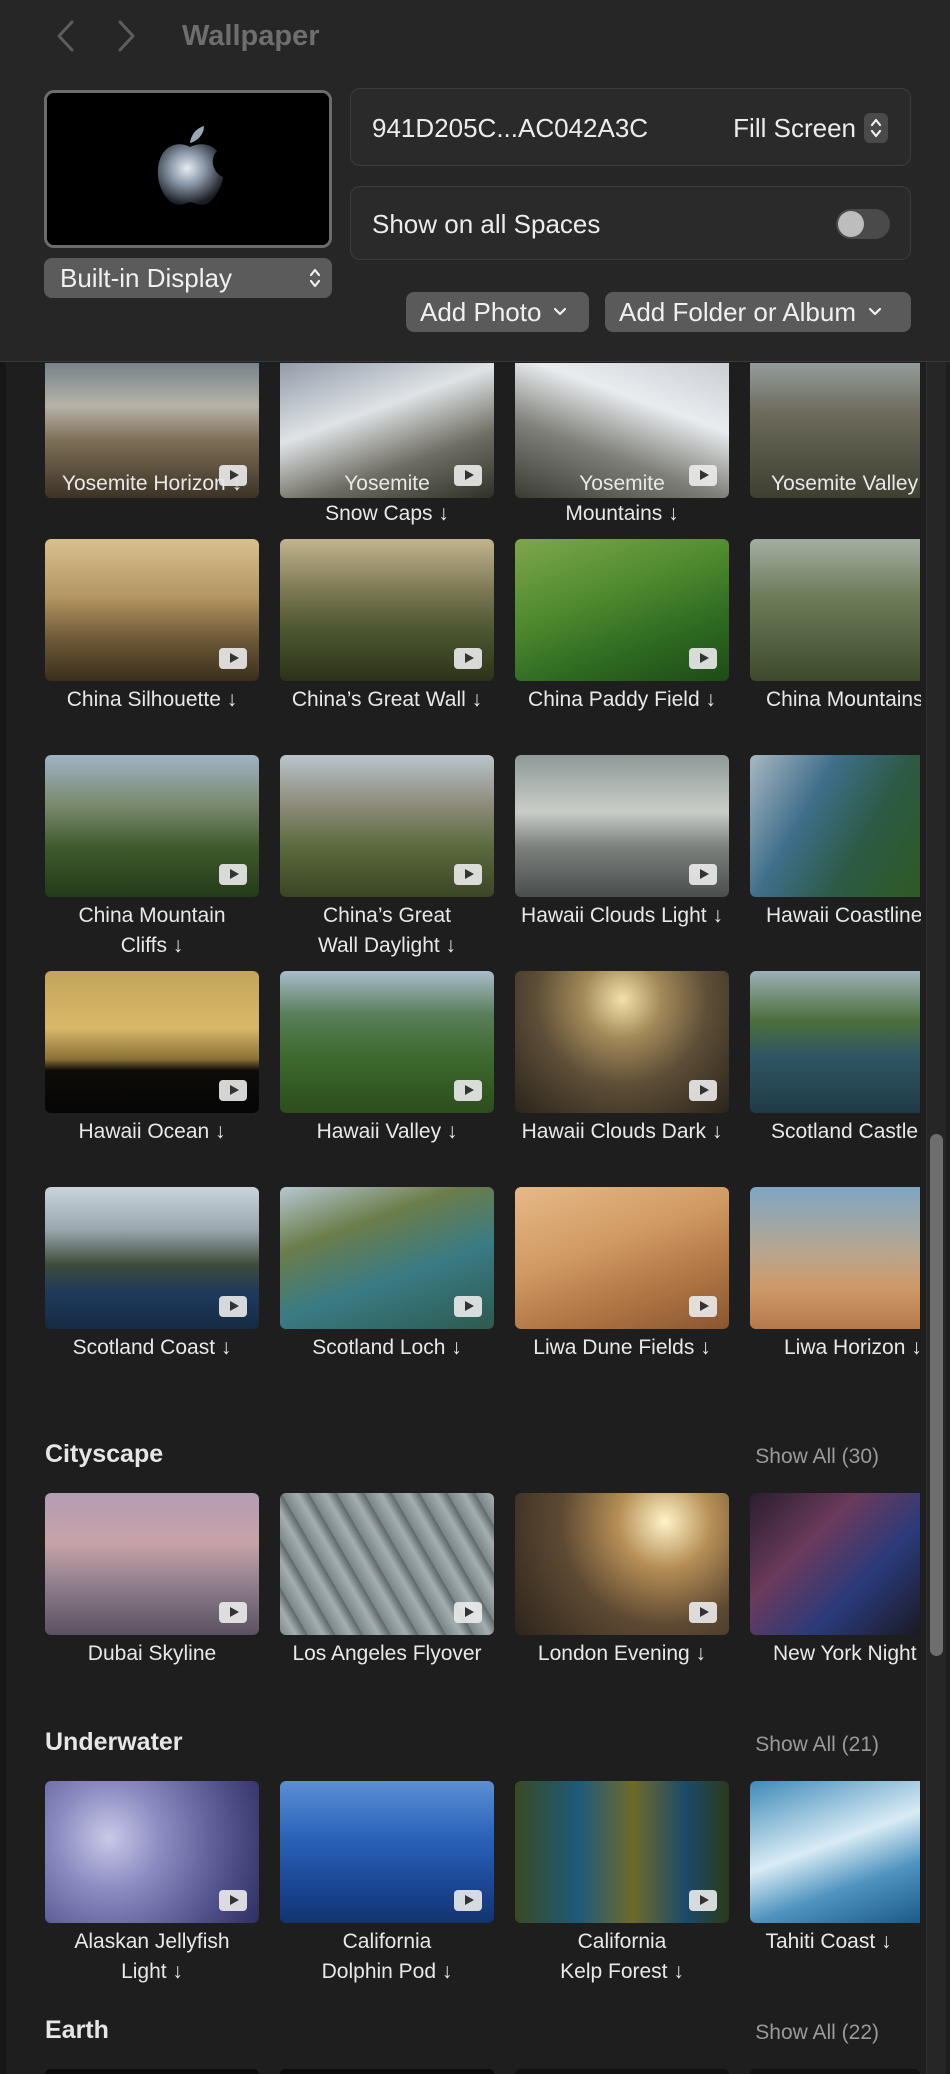  Describe the element at coordinates (817, 1745) in the screenshot. I see `show-all-underwater-button: Show All (21)` at that location.